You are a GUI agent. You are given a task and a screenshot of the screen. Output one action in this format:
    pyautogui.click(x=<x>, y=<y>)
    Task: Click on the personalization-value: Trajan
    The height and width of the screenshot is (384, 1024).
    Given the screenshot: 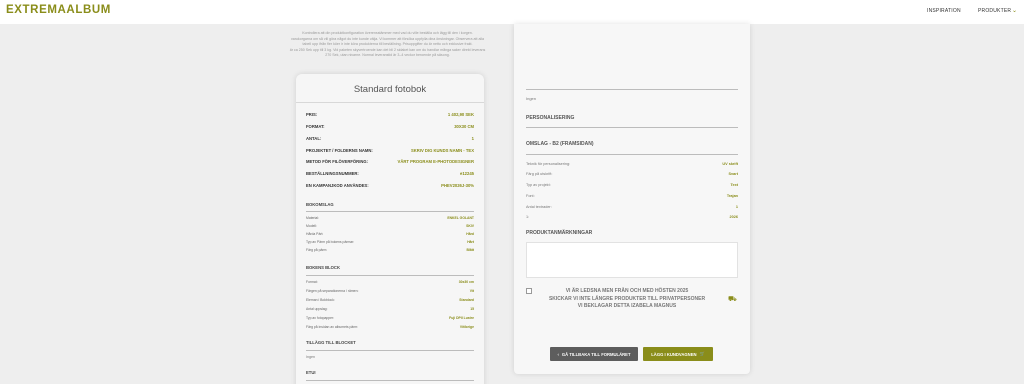 What is the action you would take?
    pyautogui.click(x=732, y=196)
    